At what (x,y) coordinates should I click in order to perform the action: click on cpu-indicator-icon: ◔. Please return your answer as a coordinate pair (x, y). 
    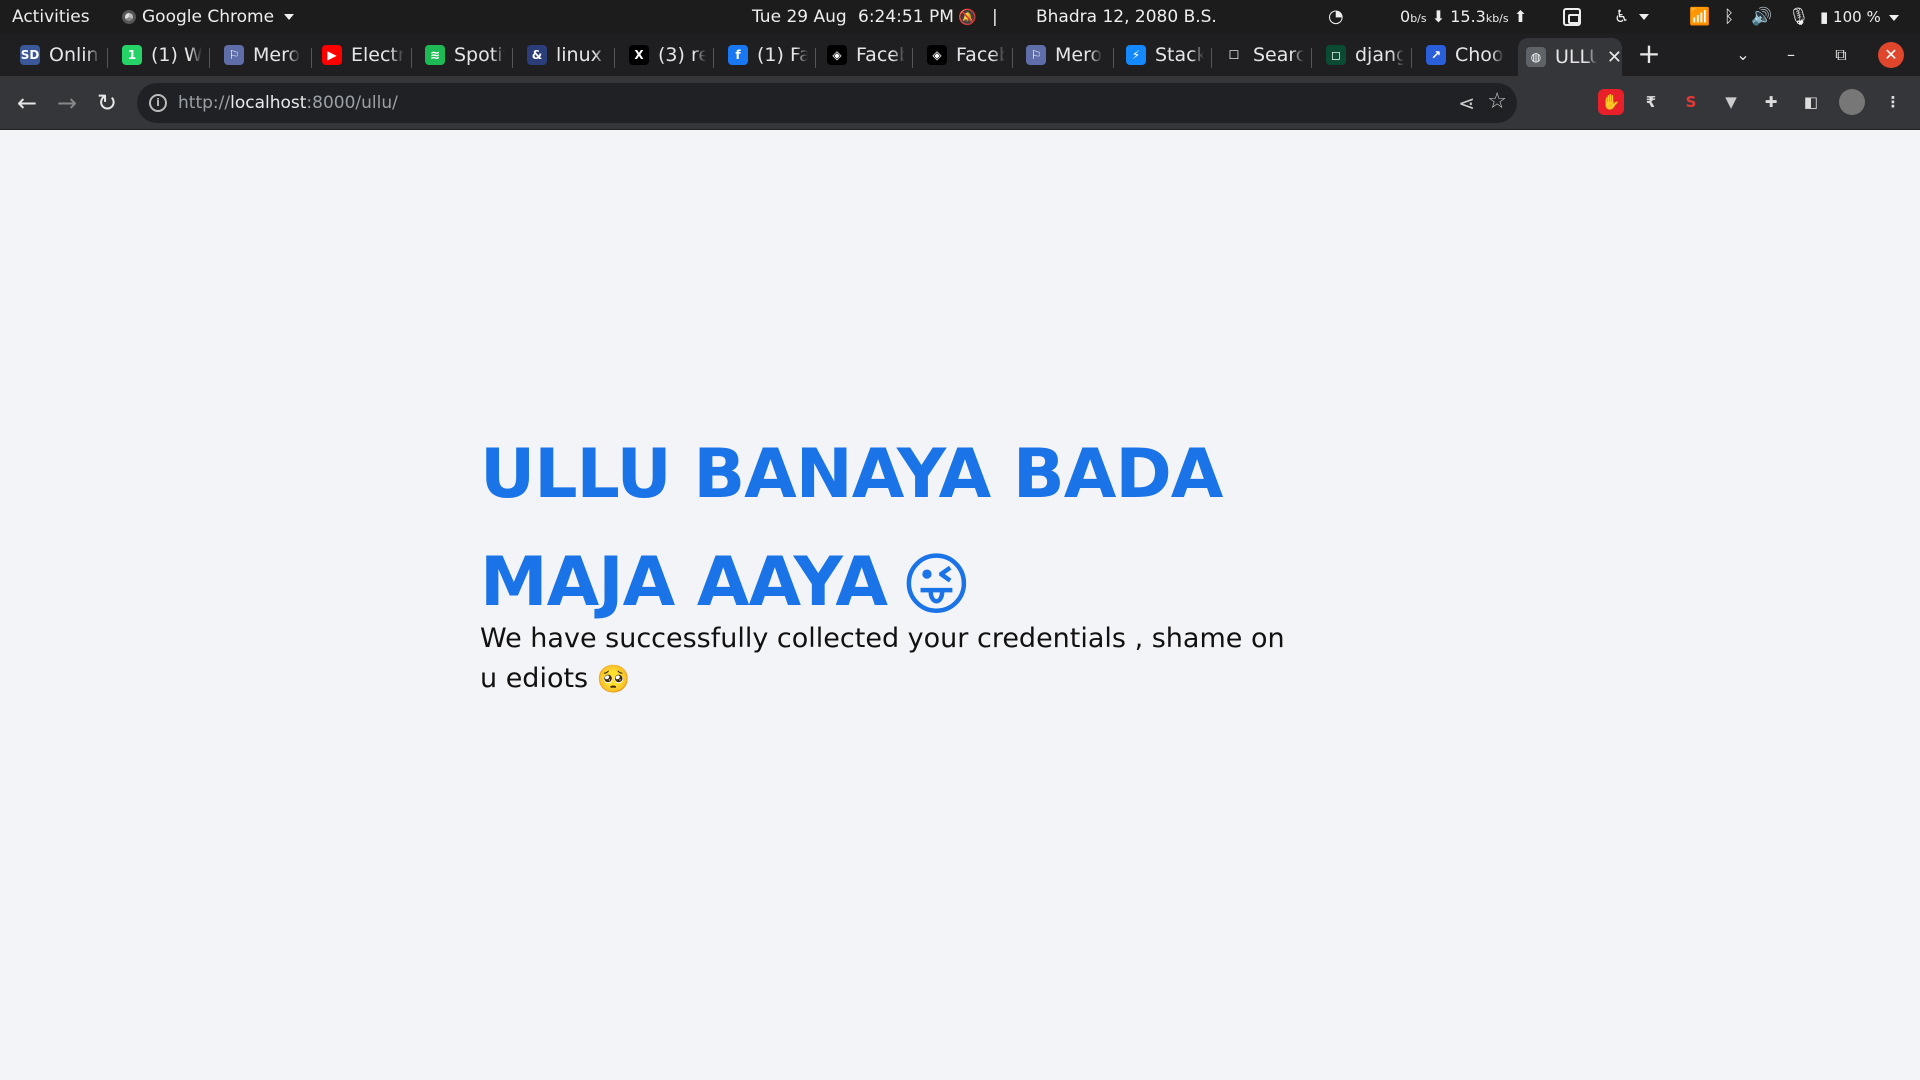
    Looking at the image, I should click on (1336, 17).